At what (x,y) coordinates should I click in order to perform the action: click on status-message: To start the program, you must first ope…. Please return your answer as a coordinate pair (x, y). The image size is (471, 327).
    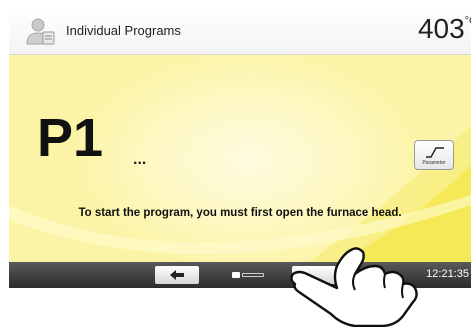
    Looking at the image, I should click on (240, 213).